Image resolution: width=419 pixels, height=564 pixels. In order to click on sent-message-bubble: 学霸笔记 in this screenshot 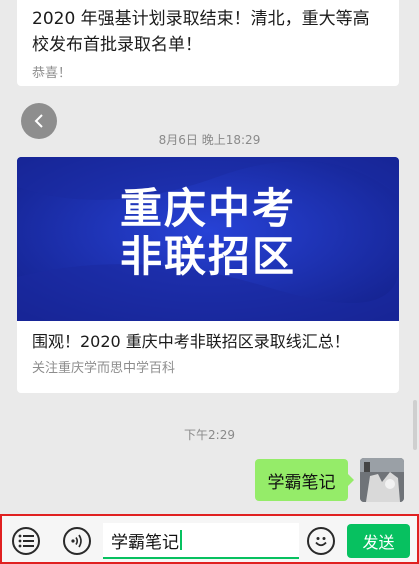, I will do `click(304, 480)`.